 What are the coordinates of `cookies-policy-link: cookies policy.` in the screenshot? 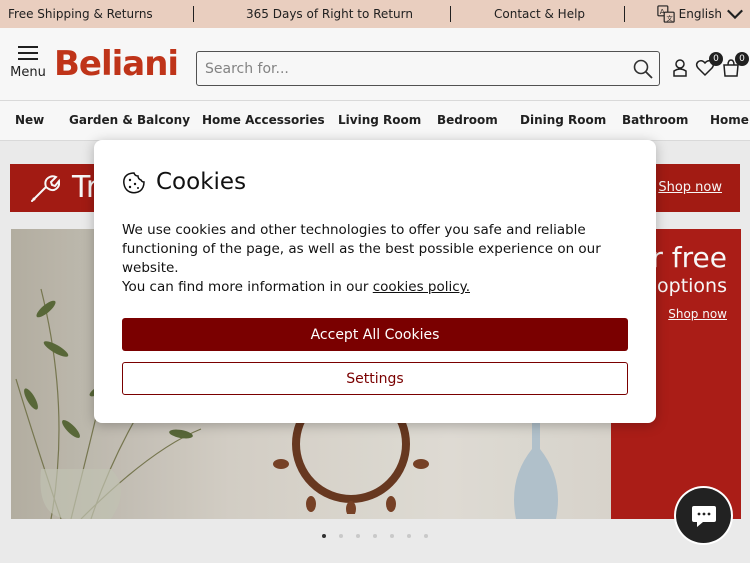 It's located at (421, 287).